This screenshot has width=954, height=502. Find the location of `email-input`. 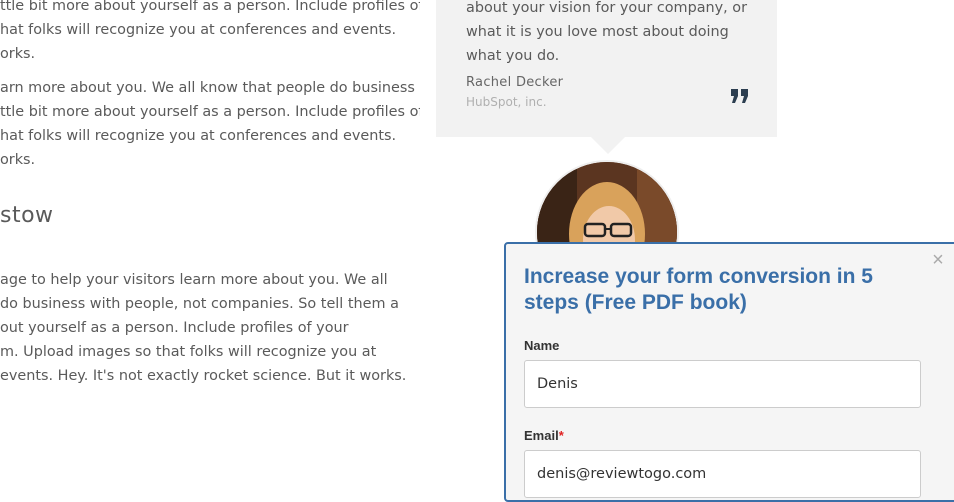

email-input is located at coordinates (722, 474).